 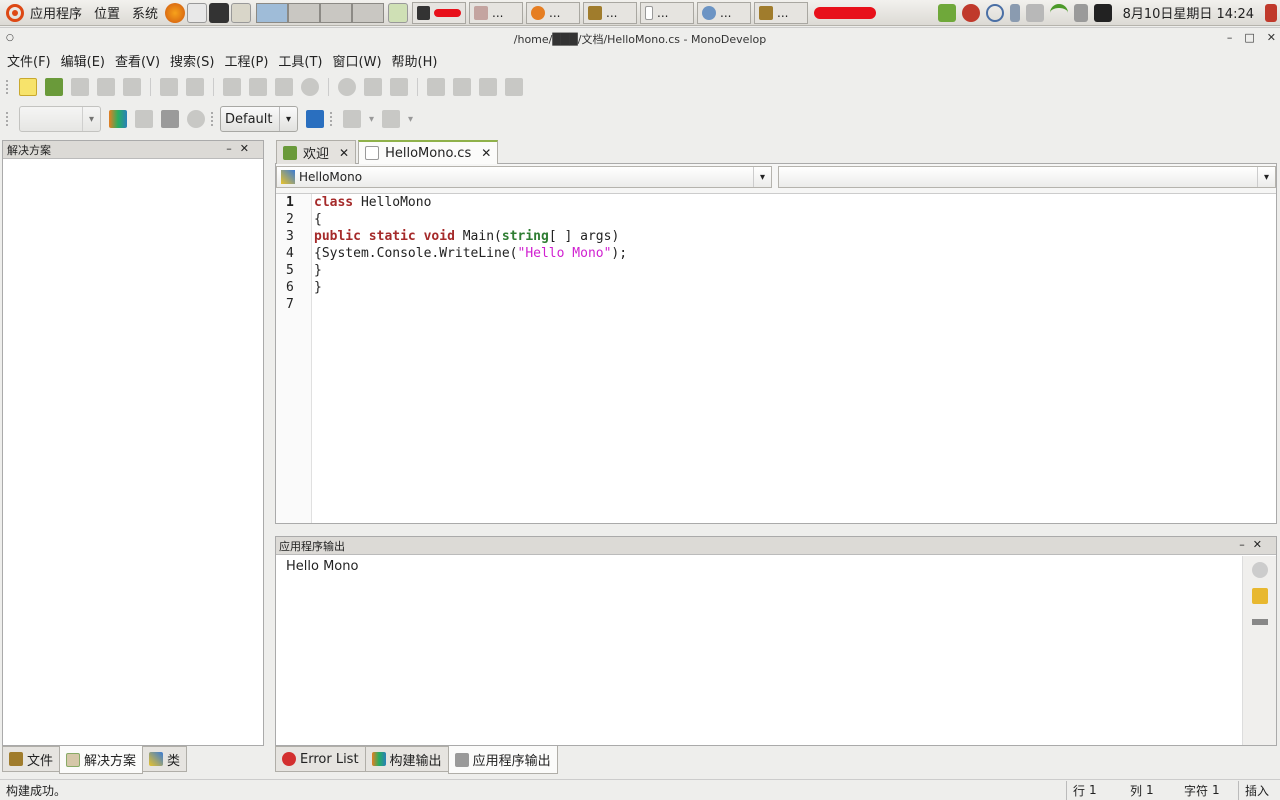 I want to click on code-line: {, so click(x=470, y=219).